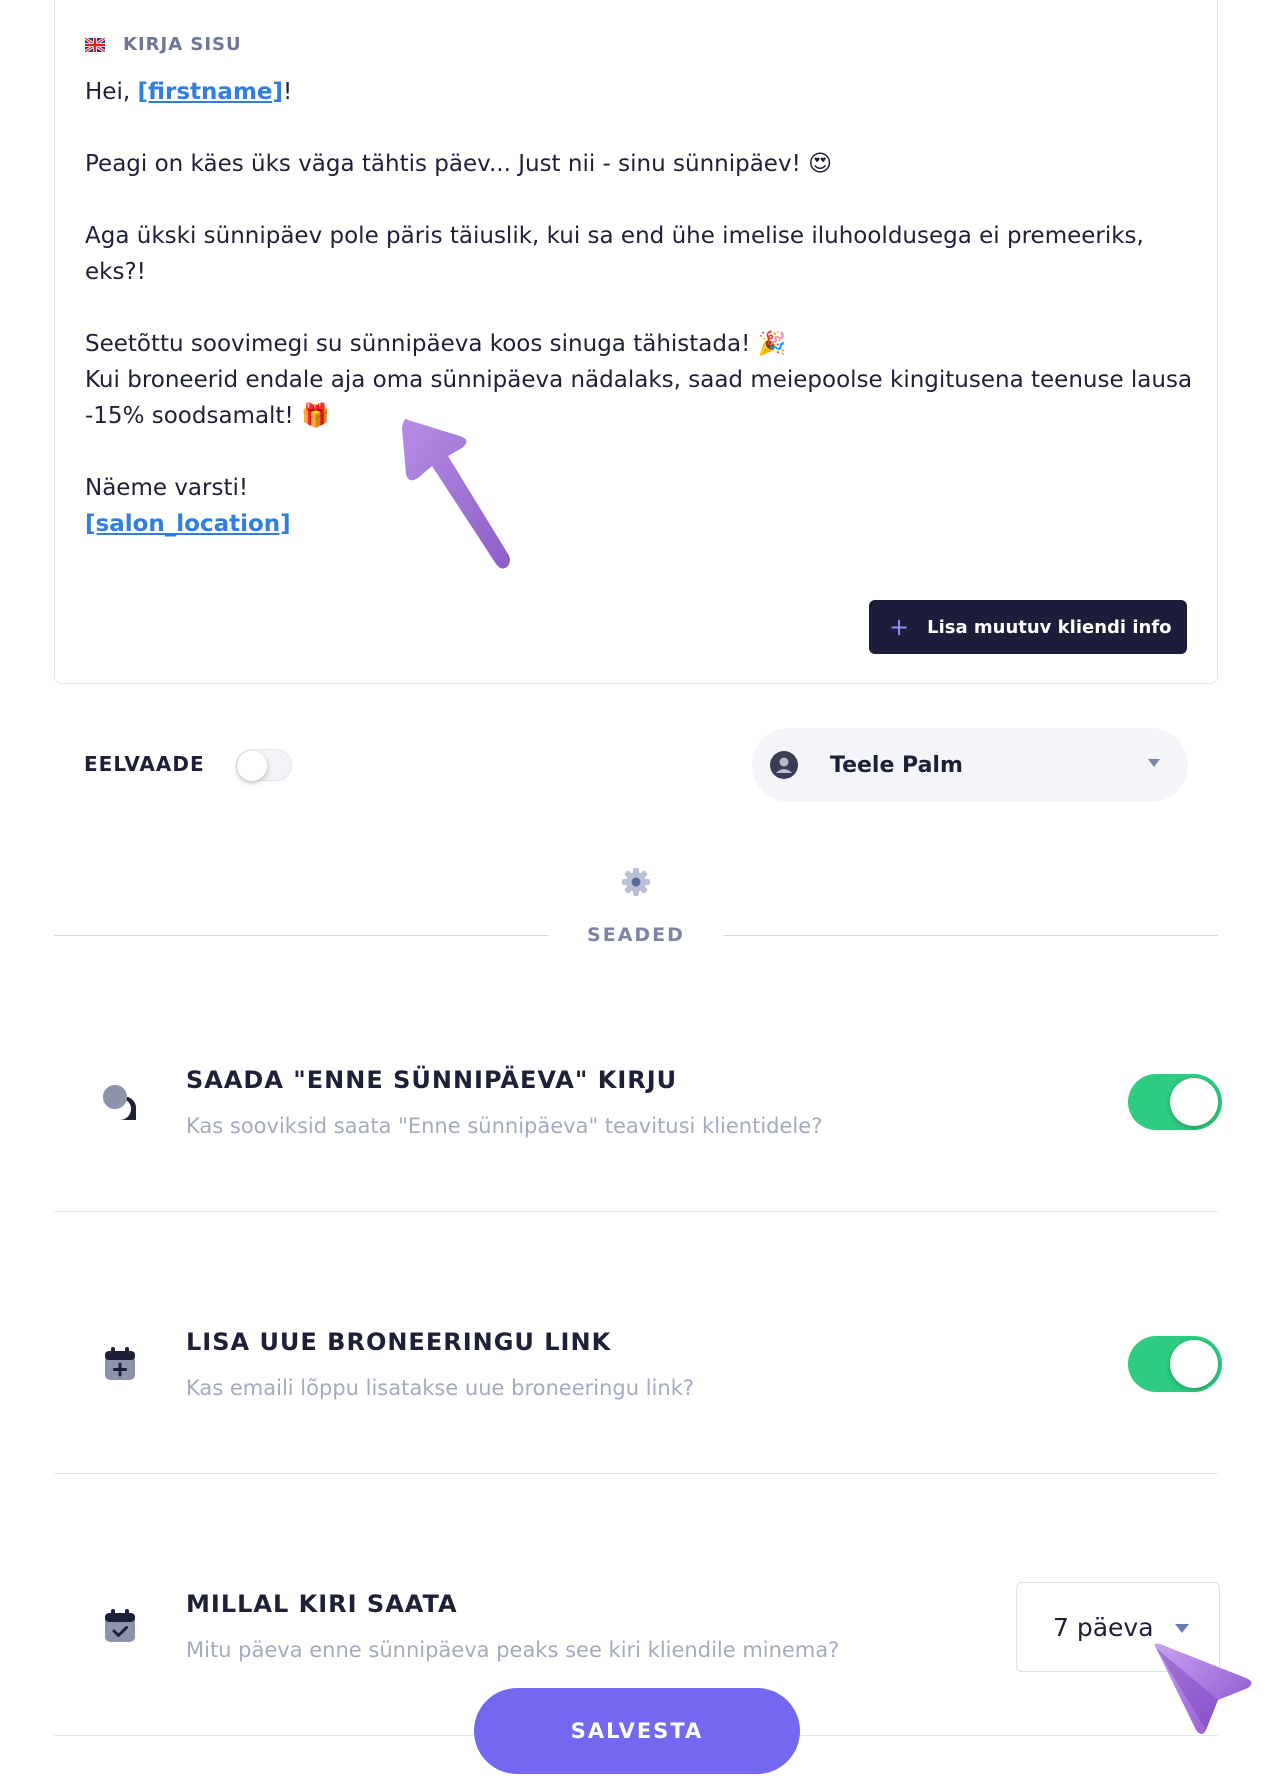  I want to click on chat-bubbles-icon, so click(120, 1102).